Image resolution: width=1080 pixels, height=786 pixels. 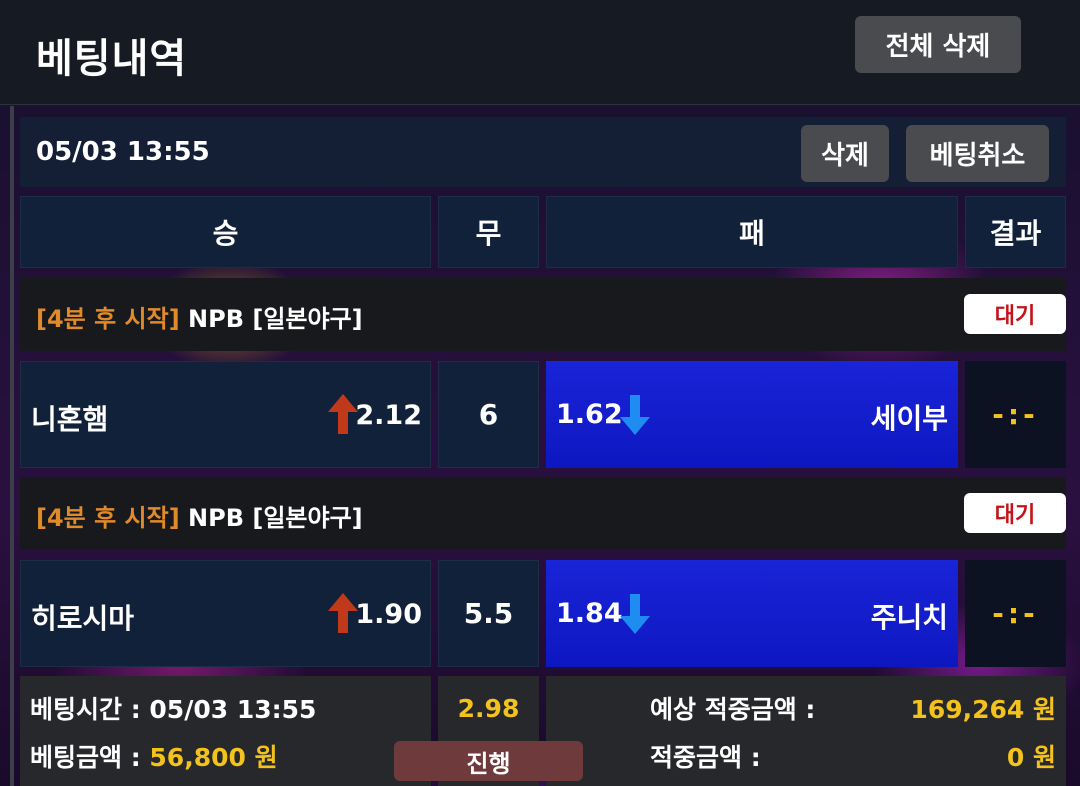 I want to click on away-team-name: 주니치, so click(x=909, y=617).